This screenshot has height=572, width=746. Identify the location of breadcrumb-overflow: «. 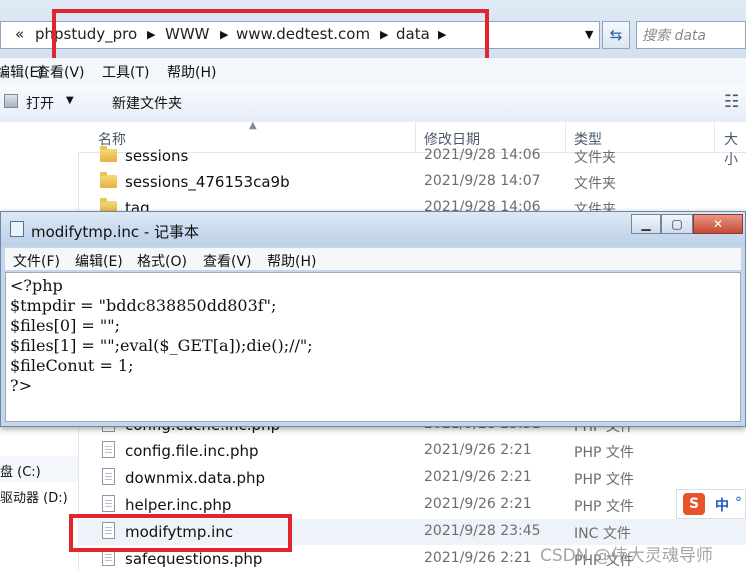
(19, 34).